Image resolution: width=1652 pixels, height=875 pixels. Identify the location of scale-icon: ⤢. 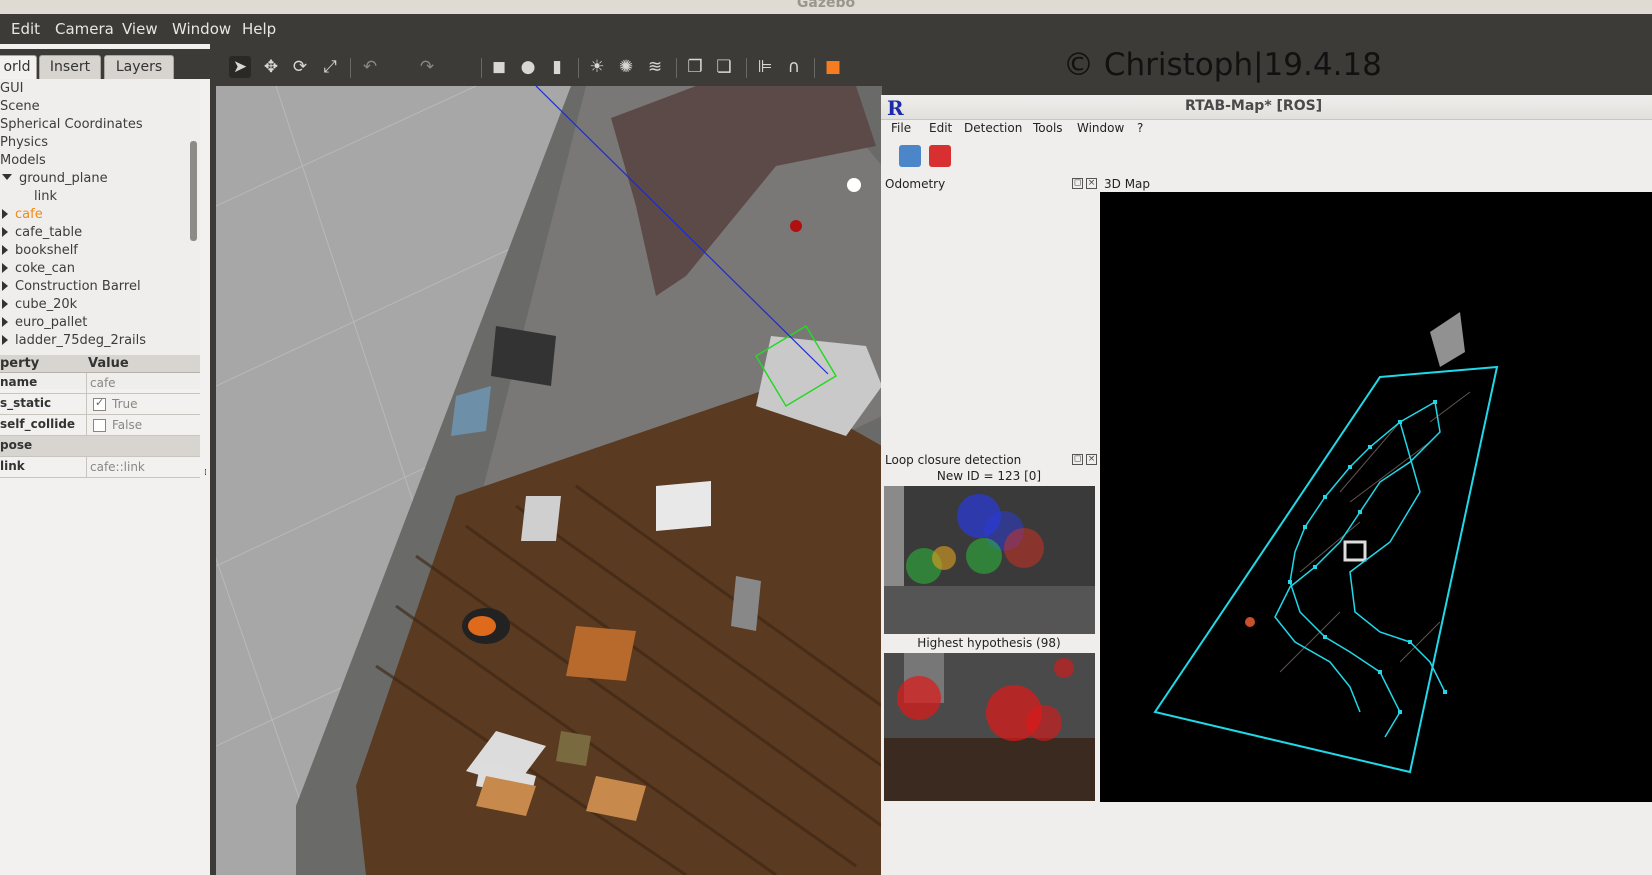
(330, 67).